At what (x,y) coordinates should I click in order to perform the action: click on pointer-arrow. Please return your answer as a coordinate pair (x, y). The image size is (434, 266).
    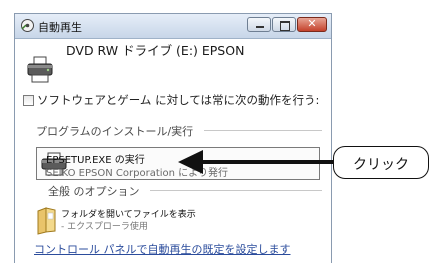
    Looking at the image, I should click on (255, 162).